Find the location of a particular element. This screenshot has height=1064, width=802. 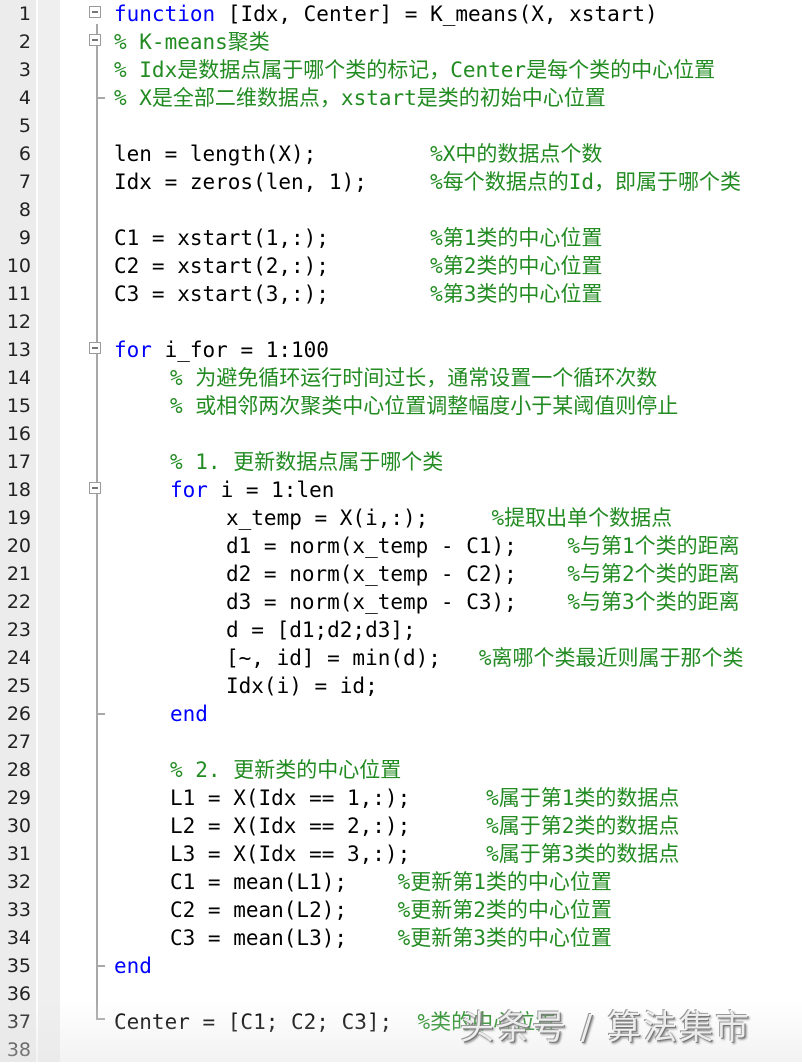

code-line: 25 Idx(i) = id; is located at coordinates (401, 686).